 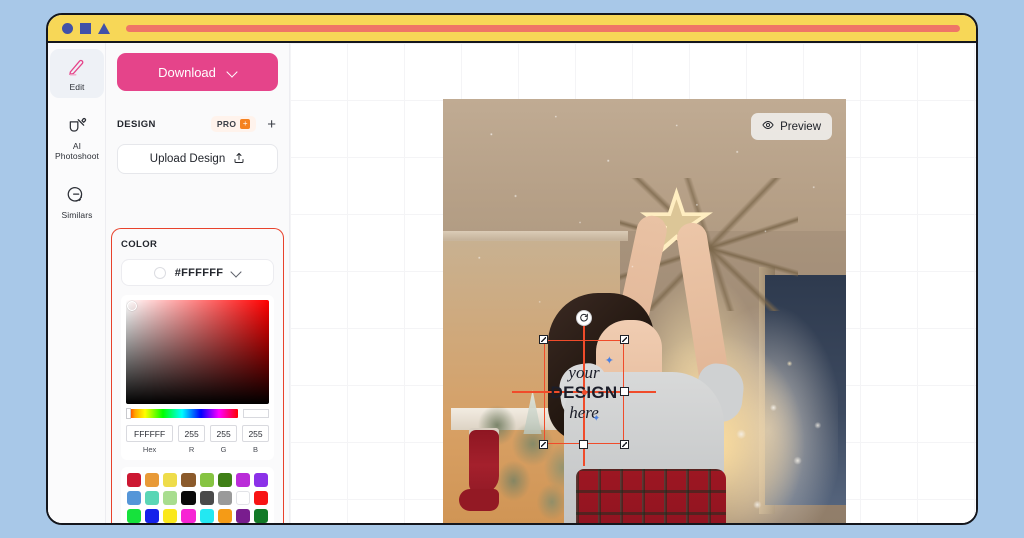 What do you see at coordinates (543, 444) in the screenshot?
I see `resize-handle-bottom-left` at bounding box center [543, 444].